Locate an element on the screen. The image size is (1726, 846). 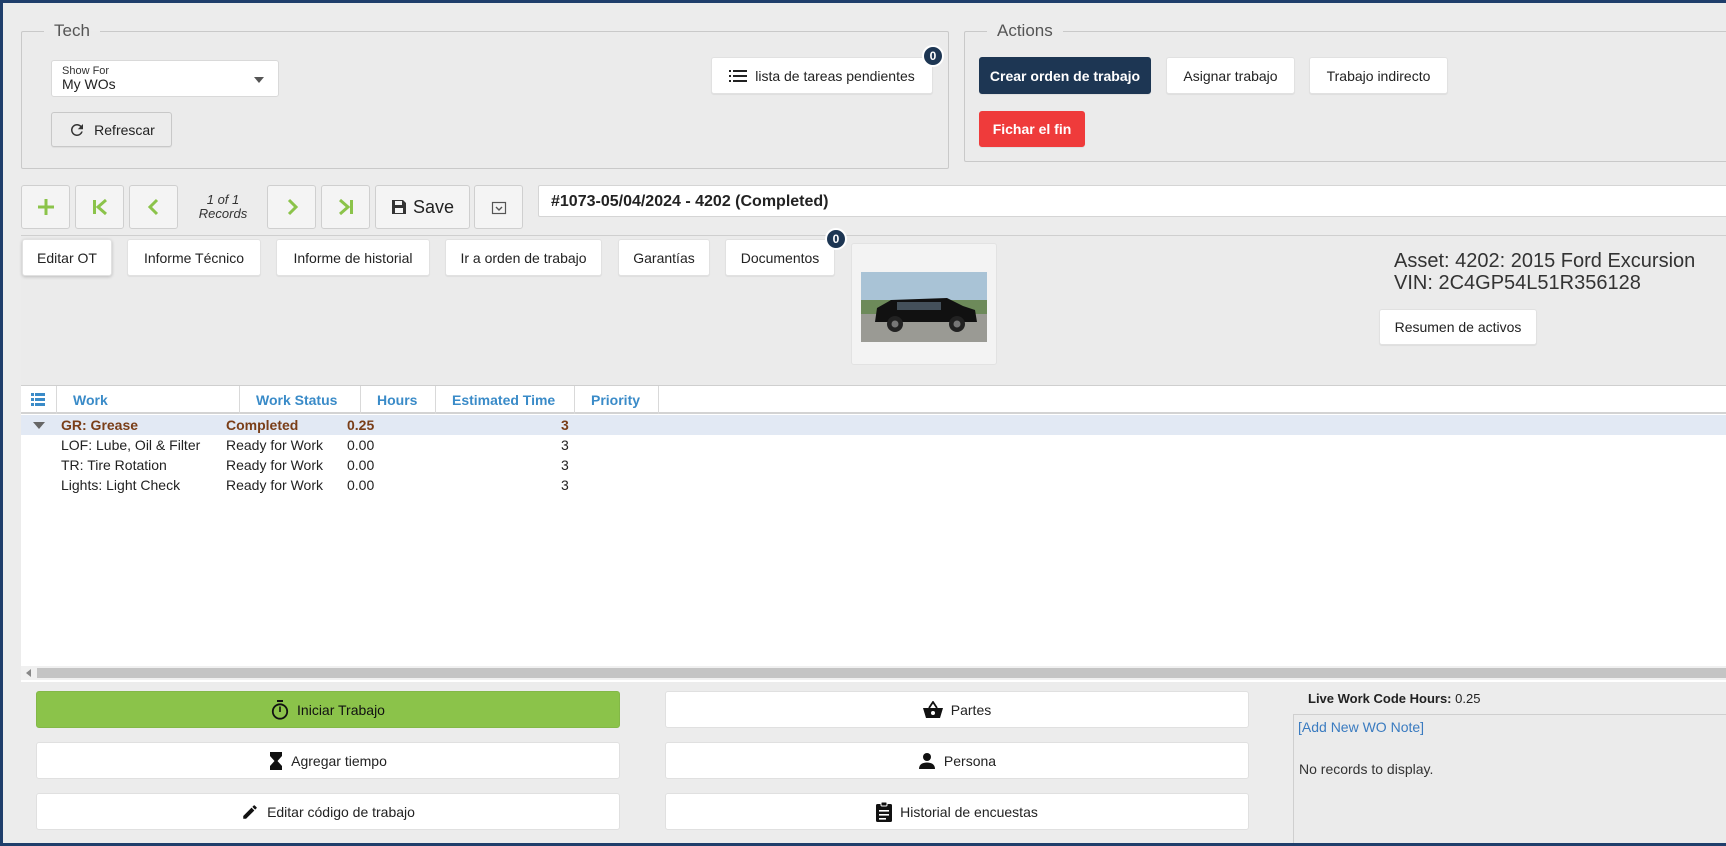
cell-work-status: Completed is located at coordinates (262, 425).